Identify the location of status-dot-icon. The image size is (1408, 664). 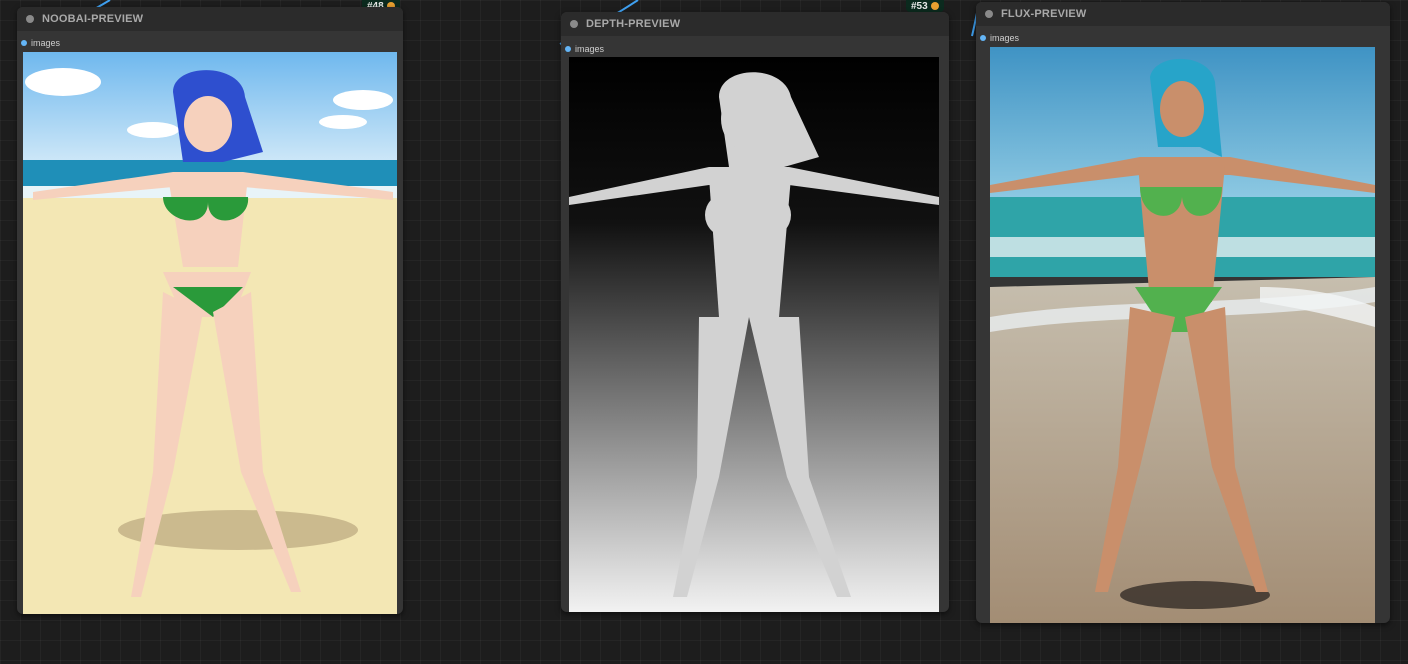
(934, 6).